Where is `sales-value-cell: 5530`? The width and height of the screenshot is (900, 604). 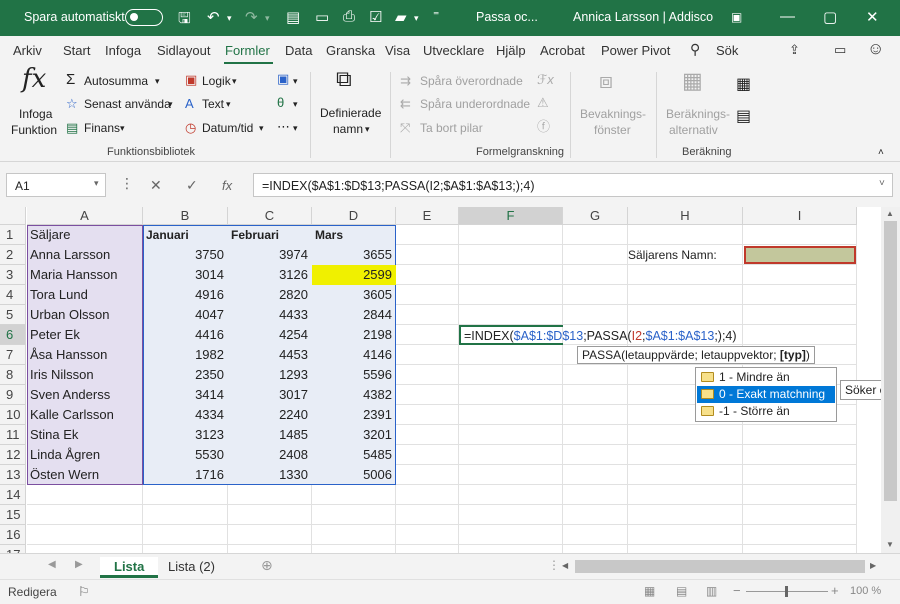 sales-value-cell: 5530 is located at coordinates (185, 455).